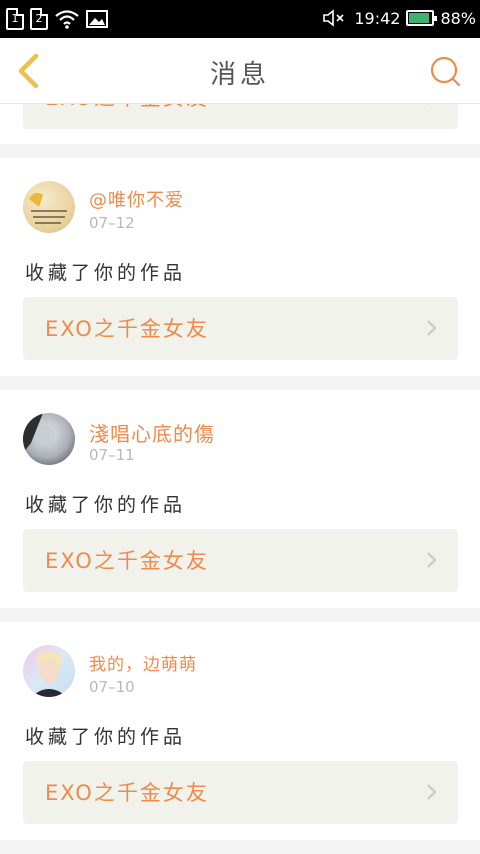 This screenshot has height=854, width=480. I want to click on username: 我的，边萌萌, so click(143, 662).